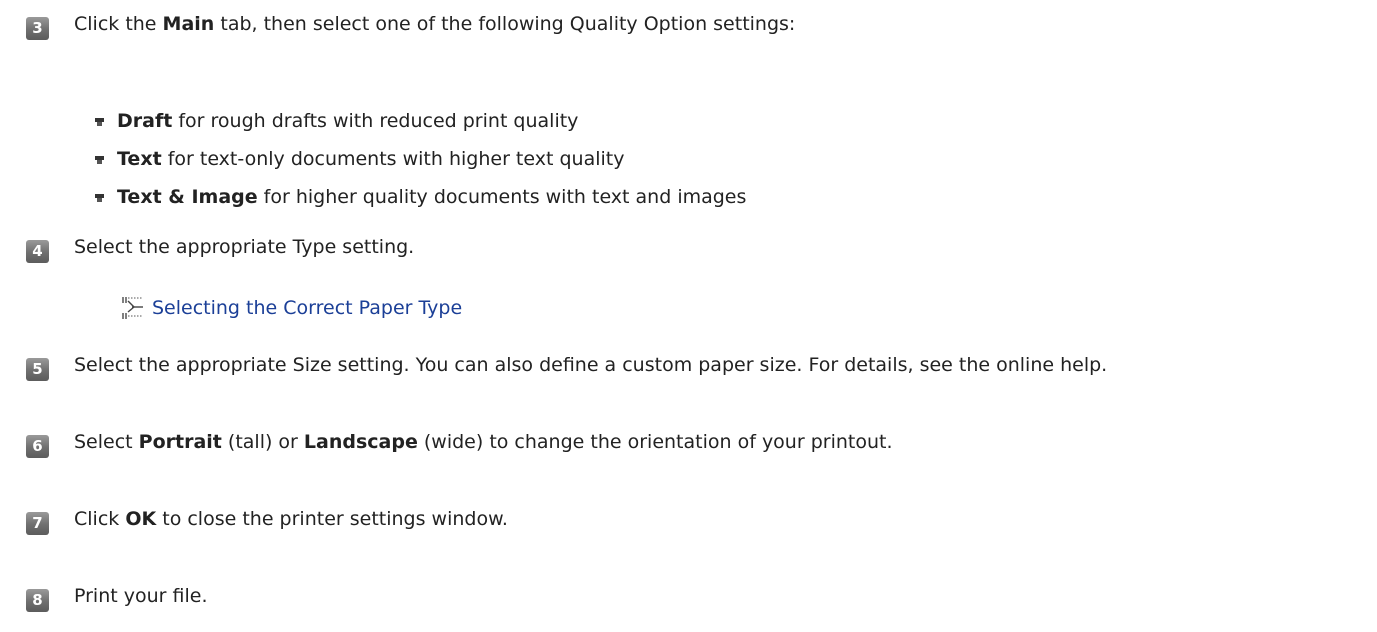  I want to click on option-label: Draft, so click(145, 121).